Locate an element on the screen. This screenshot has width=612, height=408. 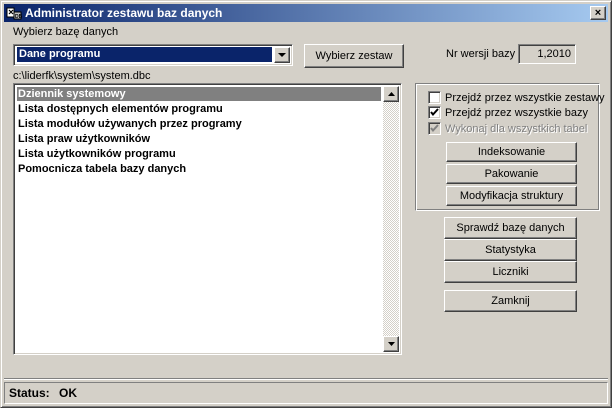
db-combobox: Dane programu is located at coordinates (153, 55).